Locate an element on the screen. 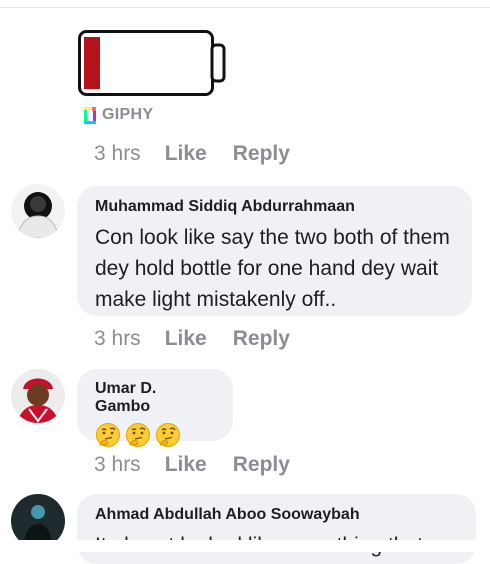 This screenshot has height=564, width=490. battery-gif is located at coordinates (153, 63).